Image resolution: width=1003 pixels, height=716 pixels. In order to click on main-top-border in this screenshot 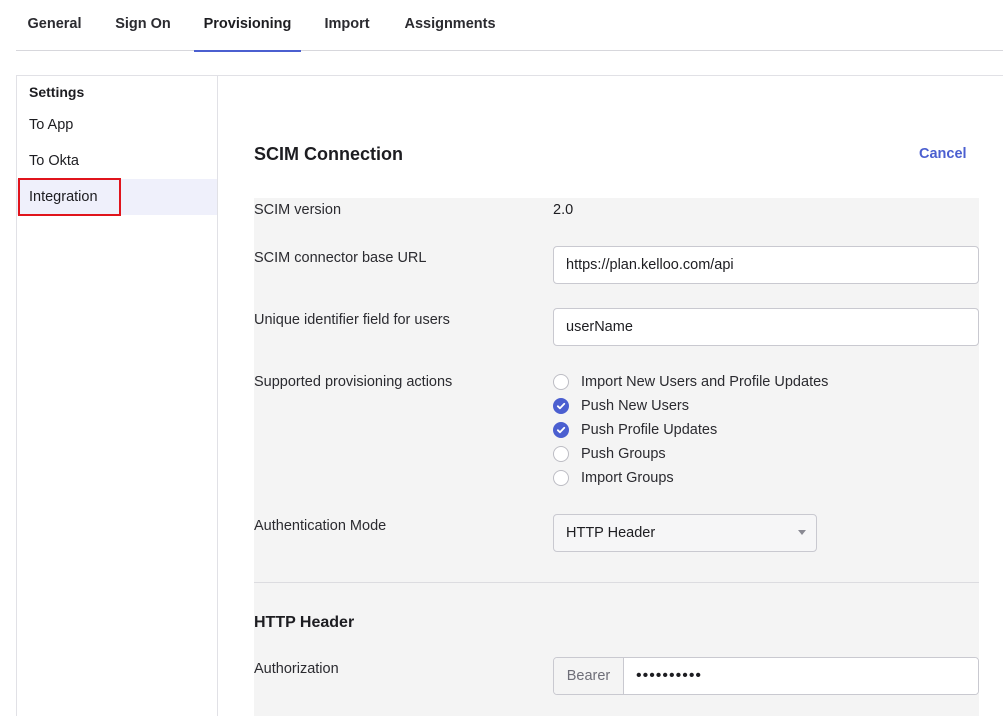, I will do `click(610, 75)`.